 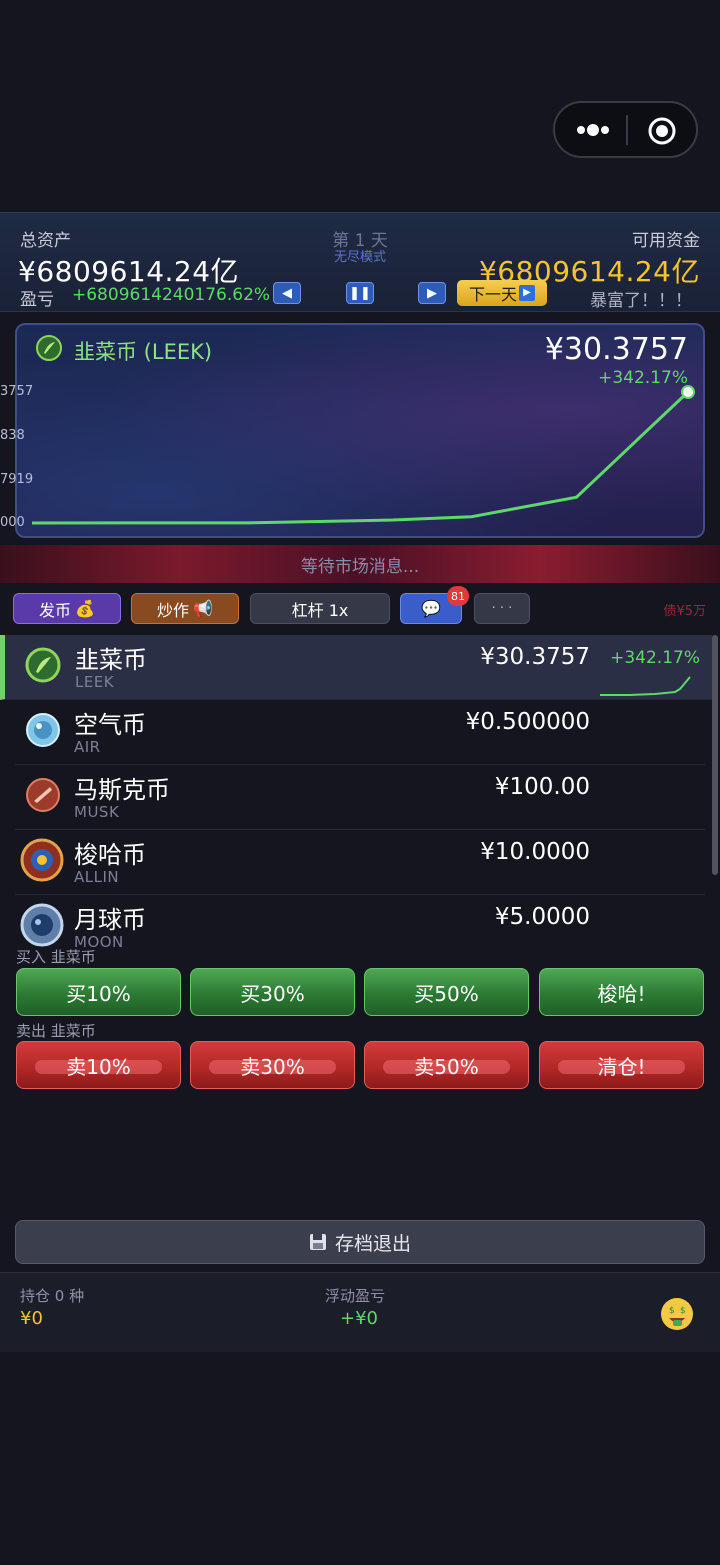 What do you see at coordinates (42, 925) in the screenshot?
I see `moon-coin-icon` at bounding box center [42, 925].